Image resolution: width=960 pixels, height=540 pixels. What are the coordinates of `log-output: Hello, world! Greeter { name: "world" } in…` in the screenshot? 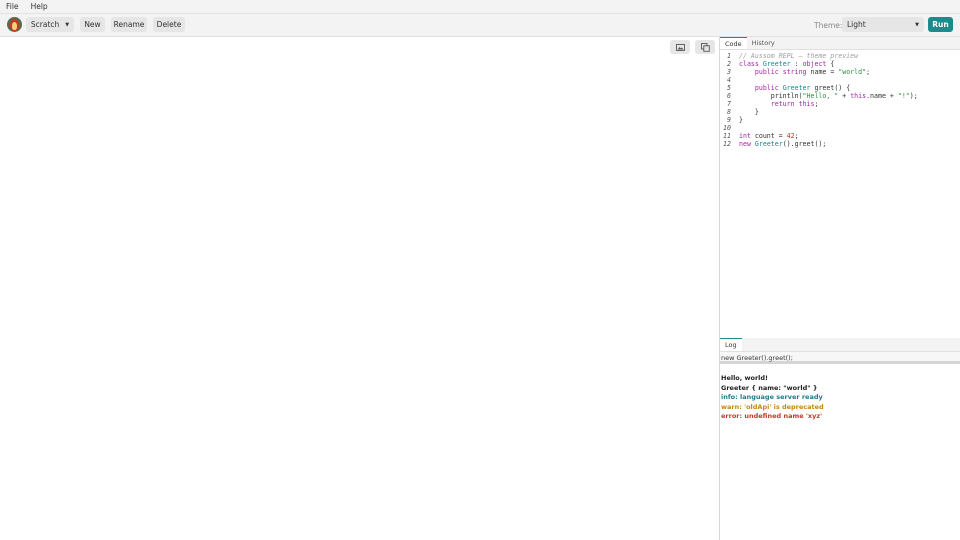 It's located at (772, 398).